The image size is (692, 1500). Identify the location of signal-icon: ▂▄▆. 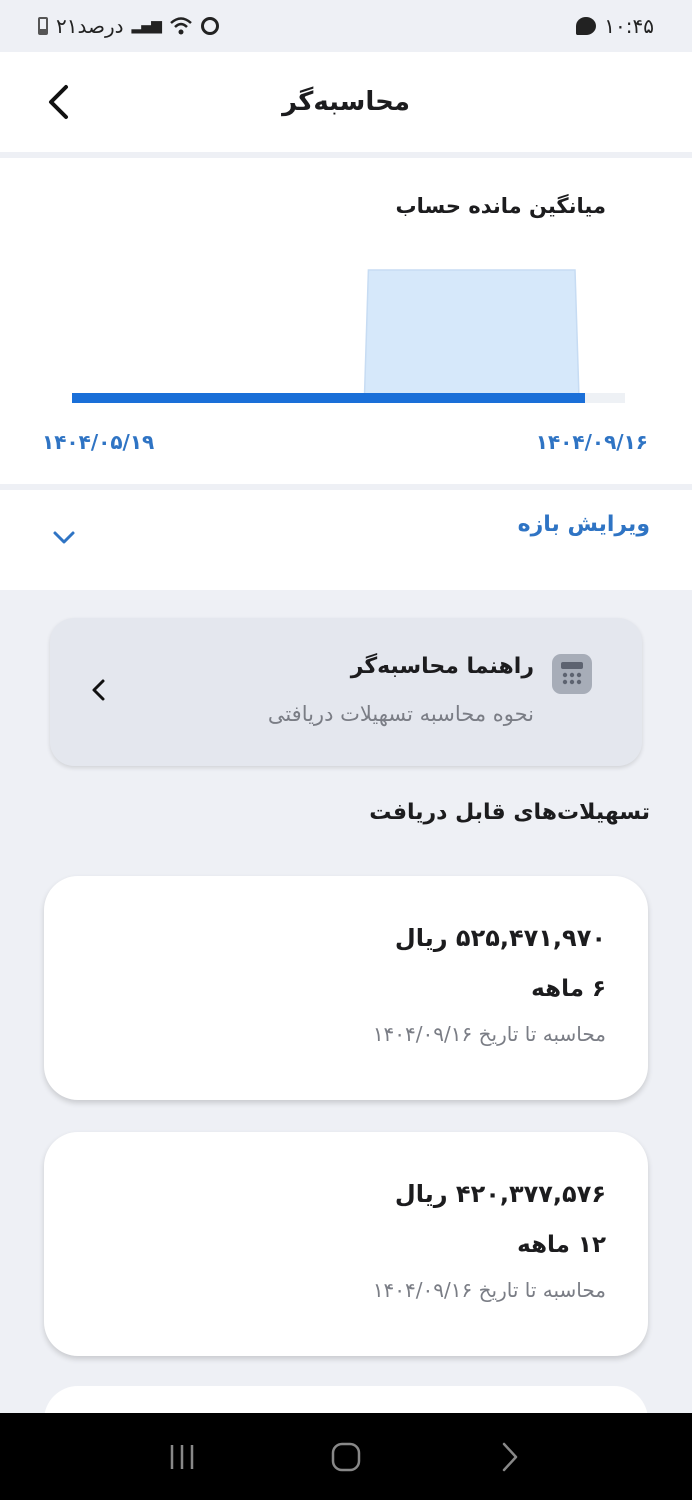
(146, 26).